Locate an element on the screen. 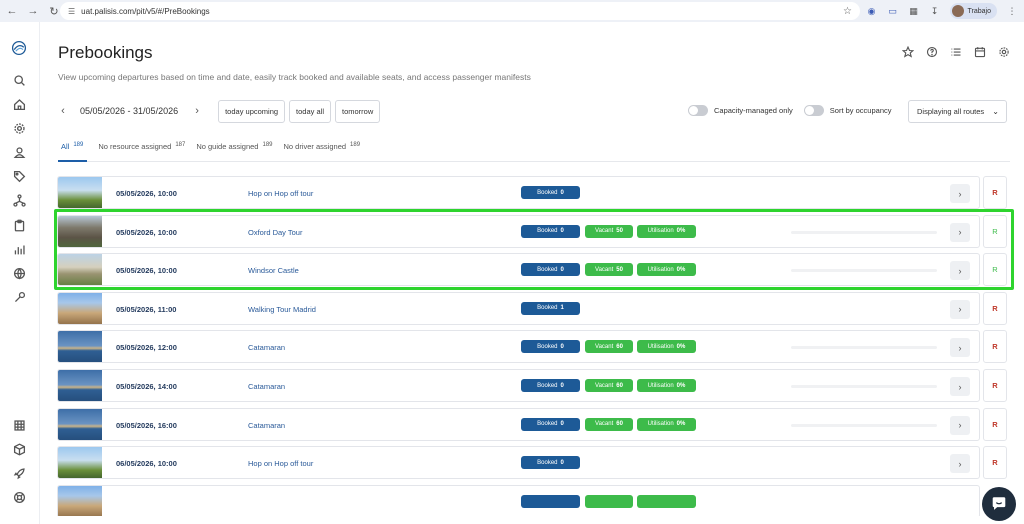 The image size is (1024, 524). profile-button: Trabajo is located at coordinates (973, 11).